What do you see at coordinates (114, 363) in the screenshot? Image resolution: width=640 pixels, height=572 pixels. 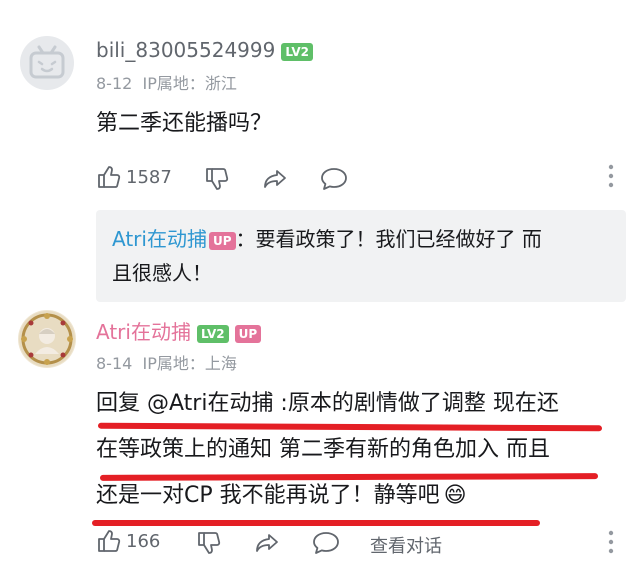 I see `comment-date: 8-14` at bounding box center [114, 363].